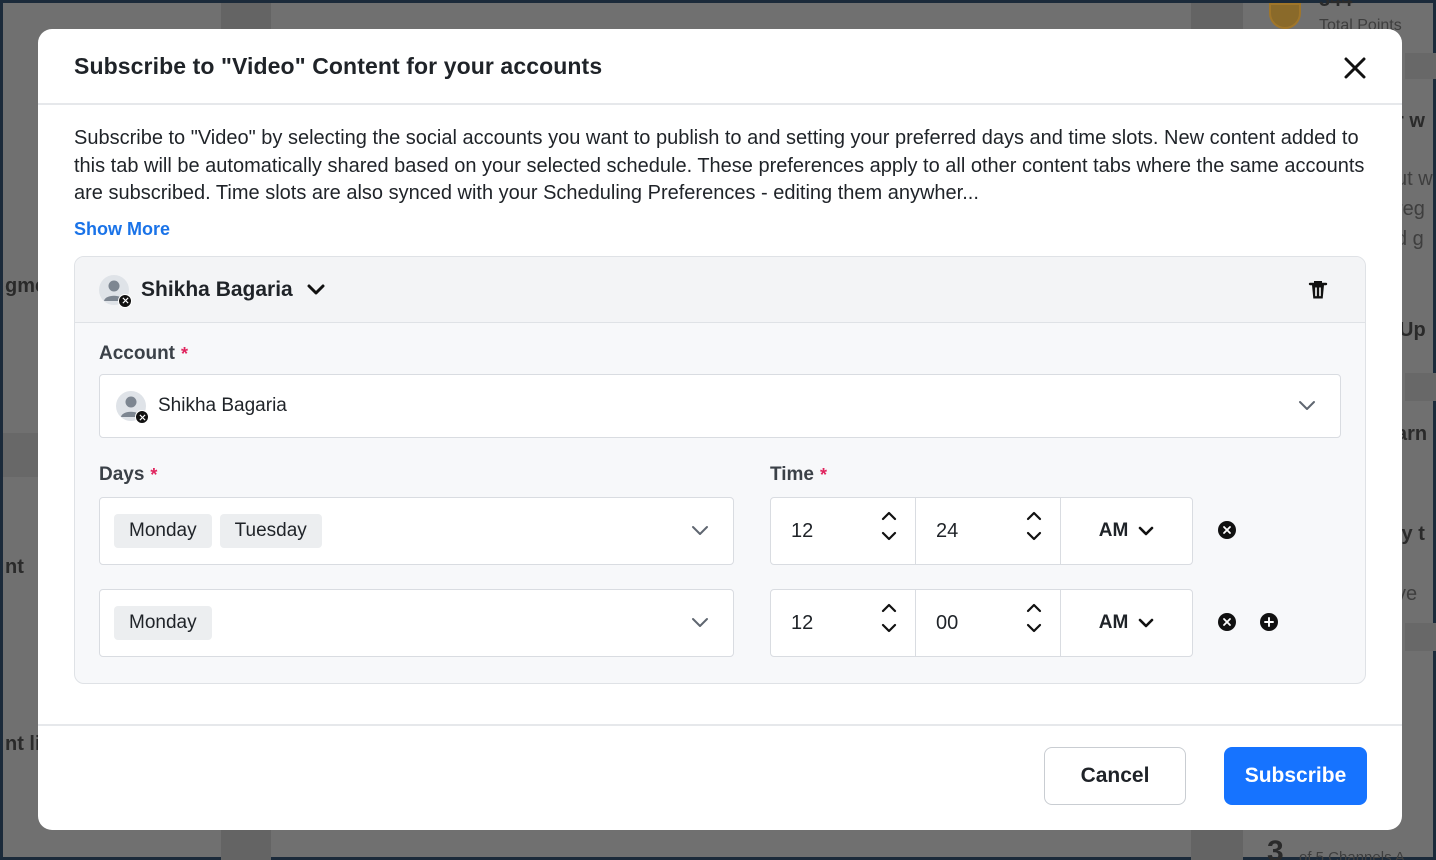 This screenshot has height=860, width=1436. What do you see at coordinates (416, 531) in the screenshot?
I see `days-select: Monday Tuesday` at bounding box center [416, 531].